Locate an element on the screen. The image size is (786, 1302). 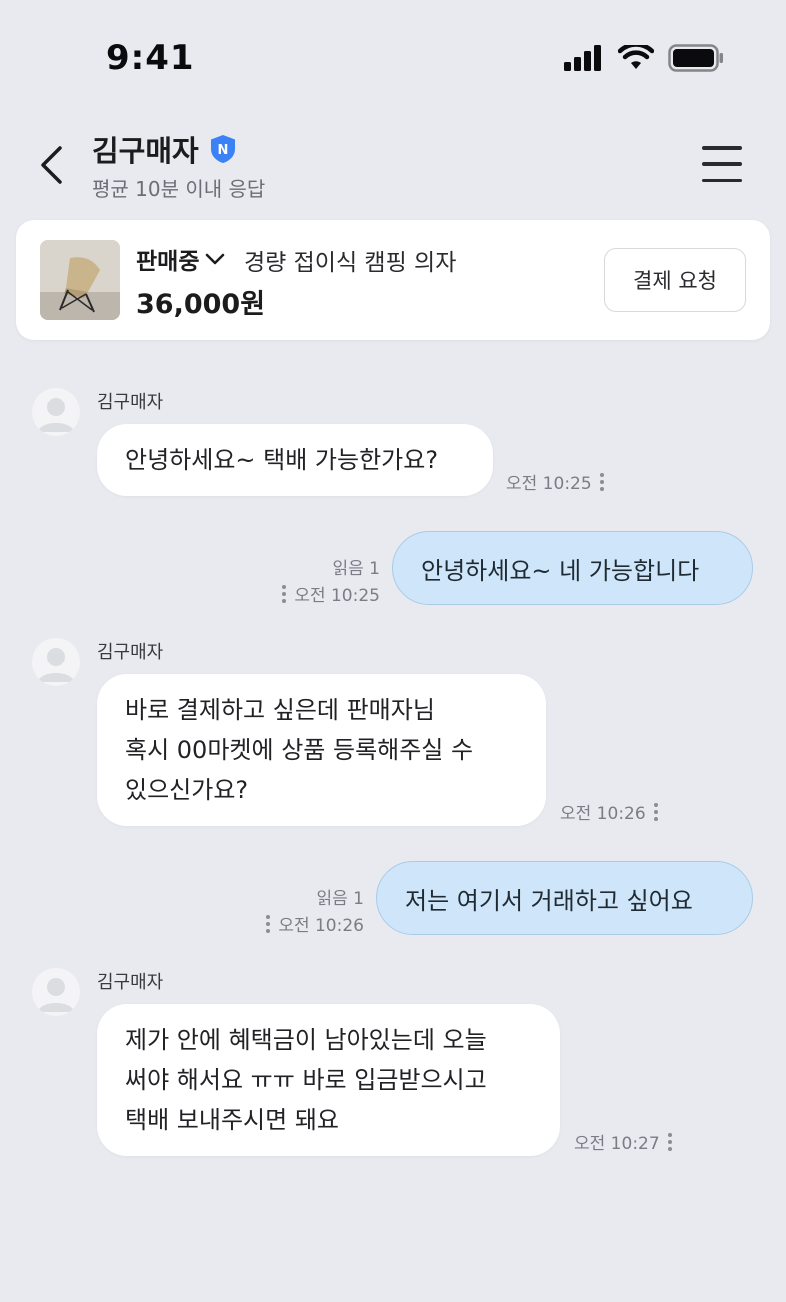
battery-icon is located at coordinates (695, 58).